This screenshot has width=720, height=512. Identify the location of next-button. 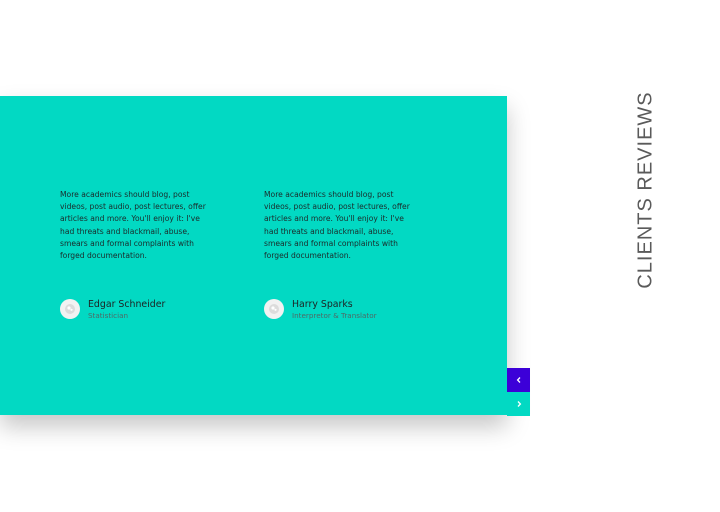
(518, 404).